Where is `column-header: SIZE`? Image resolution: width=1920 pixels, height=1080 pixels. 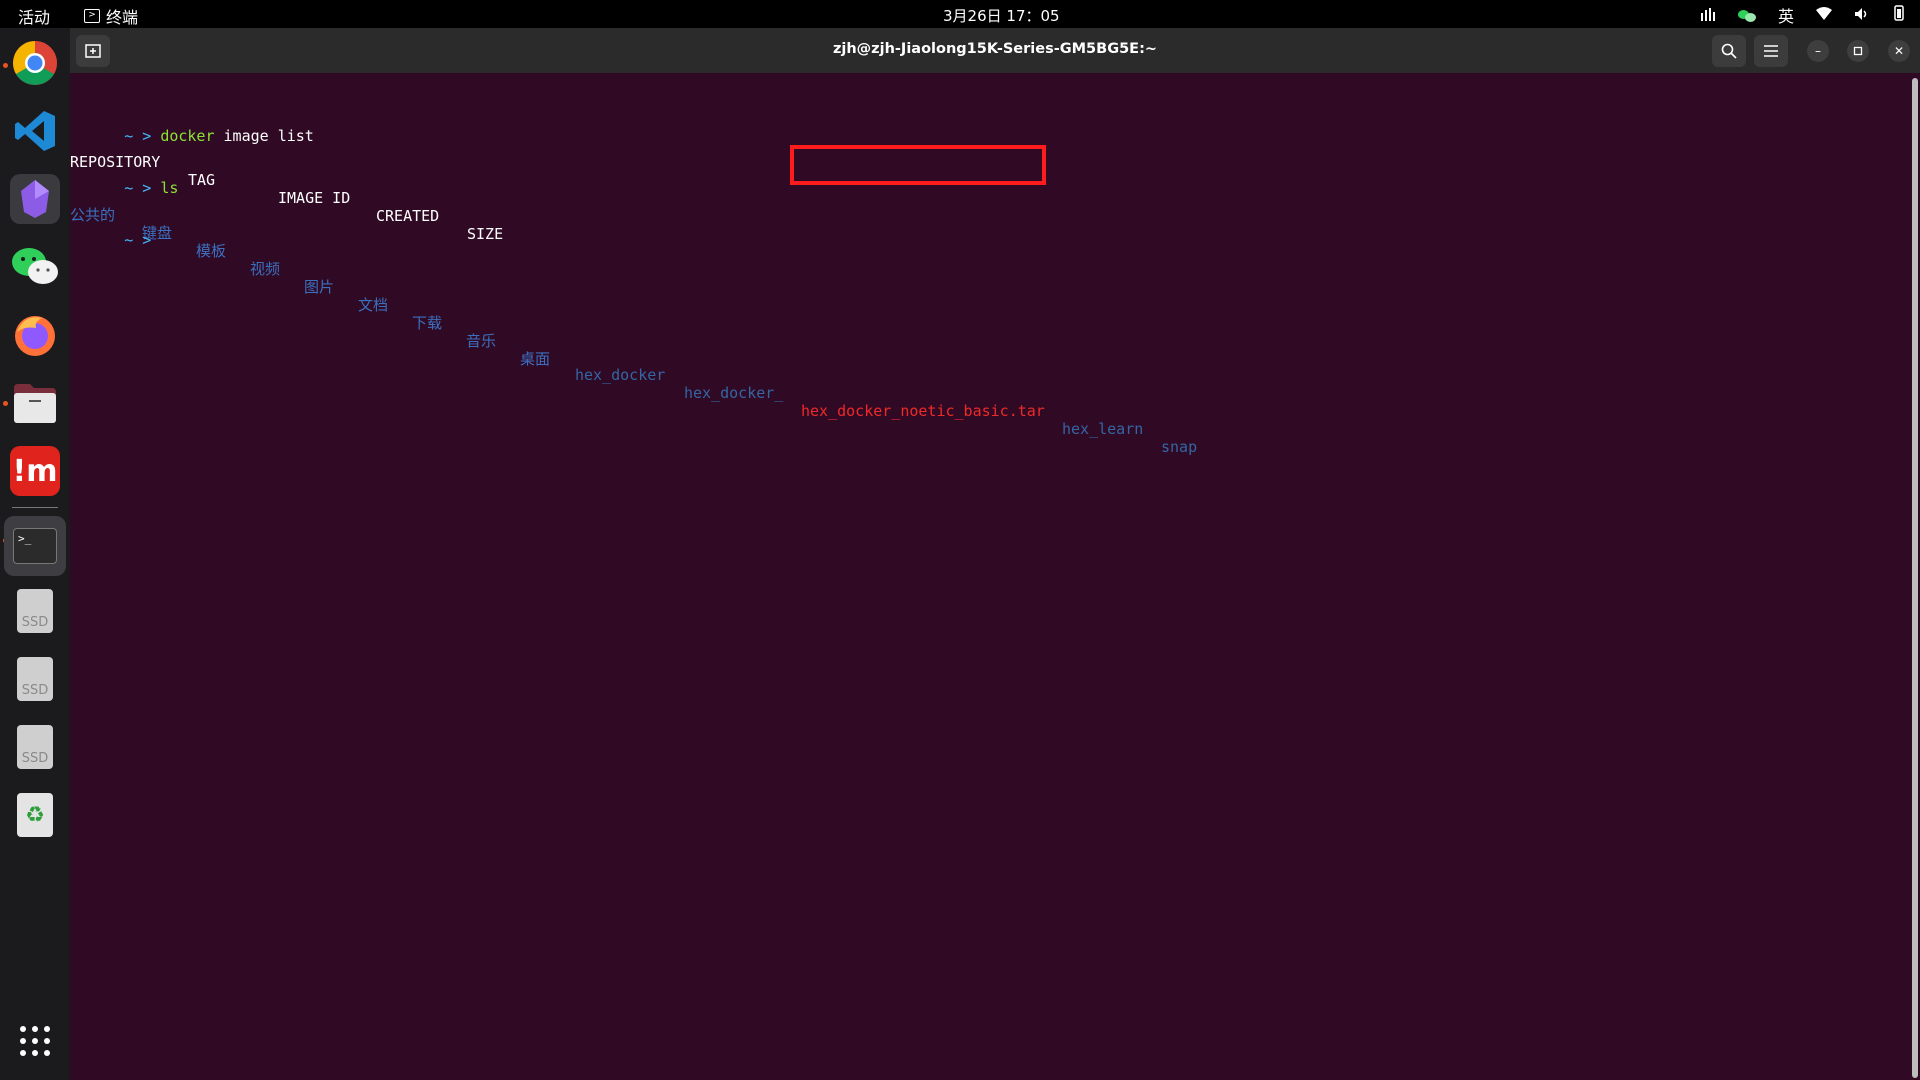
column-header: SIZE is located at coordinates (485, 234).